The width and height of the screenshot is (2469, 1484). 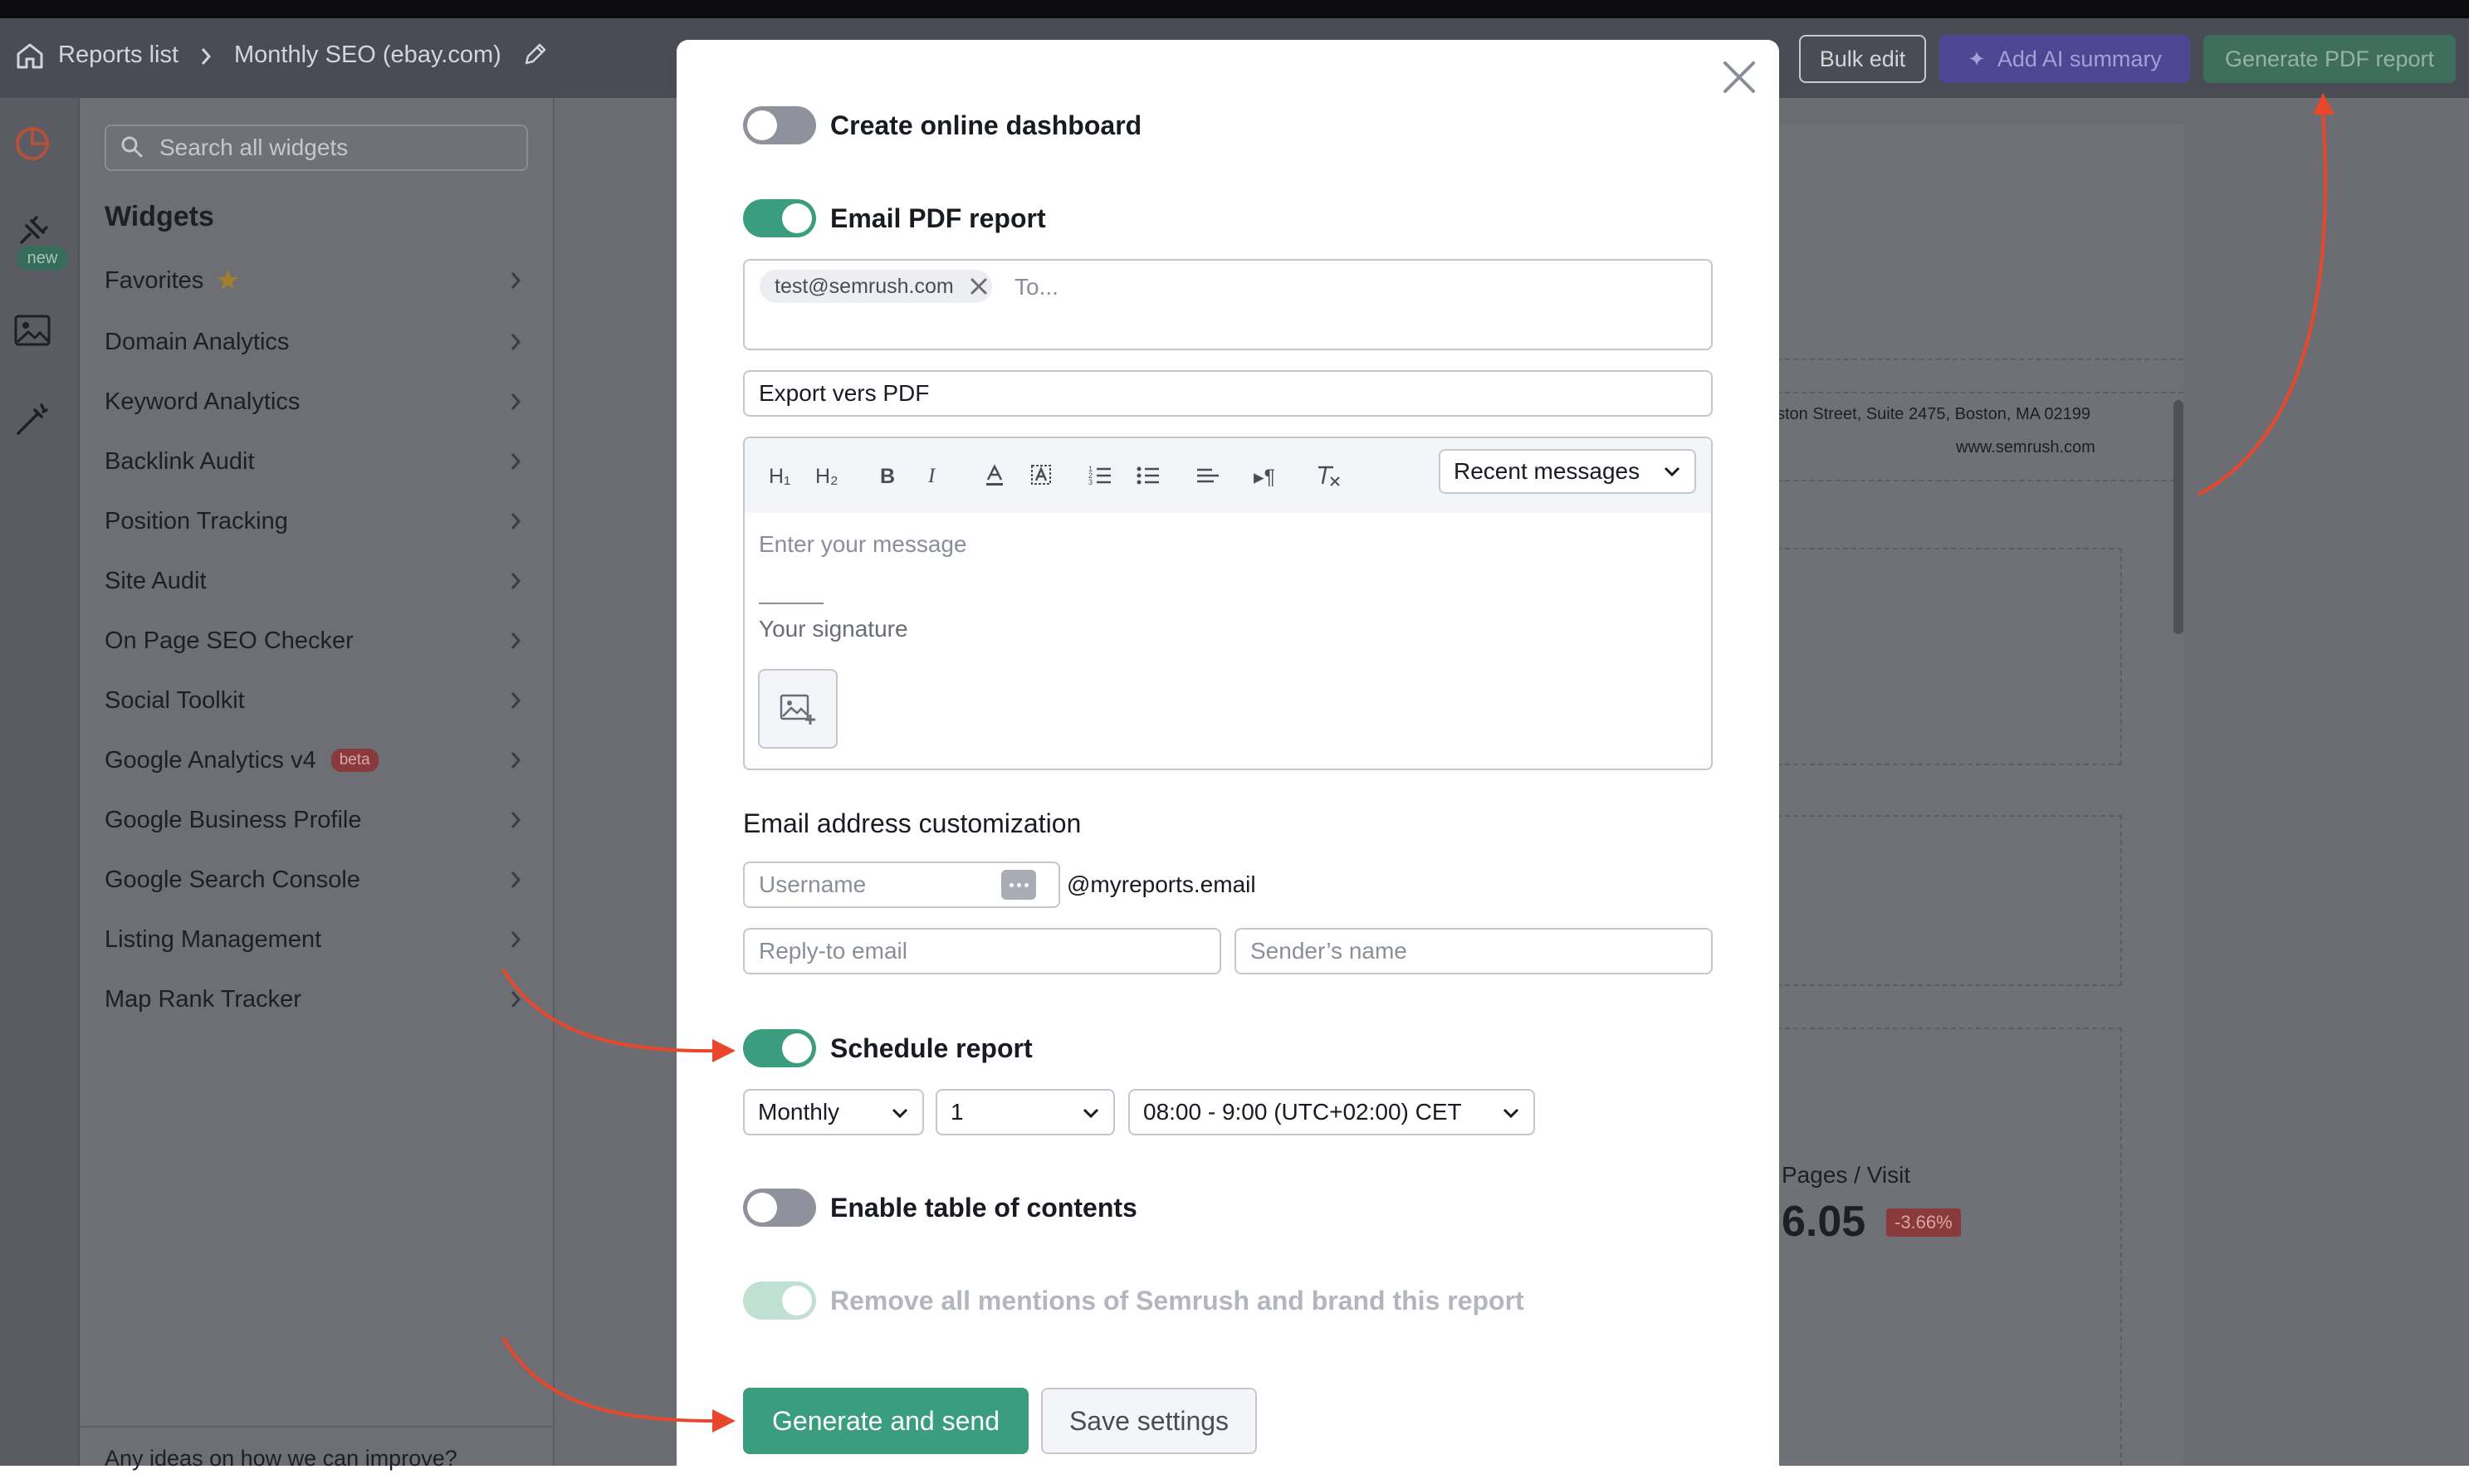 I want to click on arrow-to-generate-send, so click(x=608, y=1379).